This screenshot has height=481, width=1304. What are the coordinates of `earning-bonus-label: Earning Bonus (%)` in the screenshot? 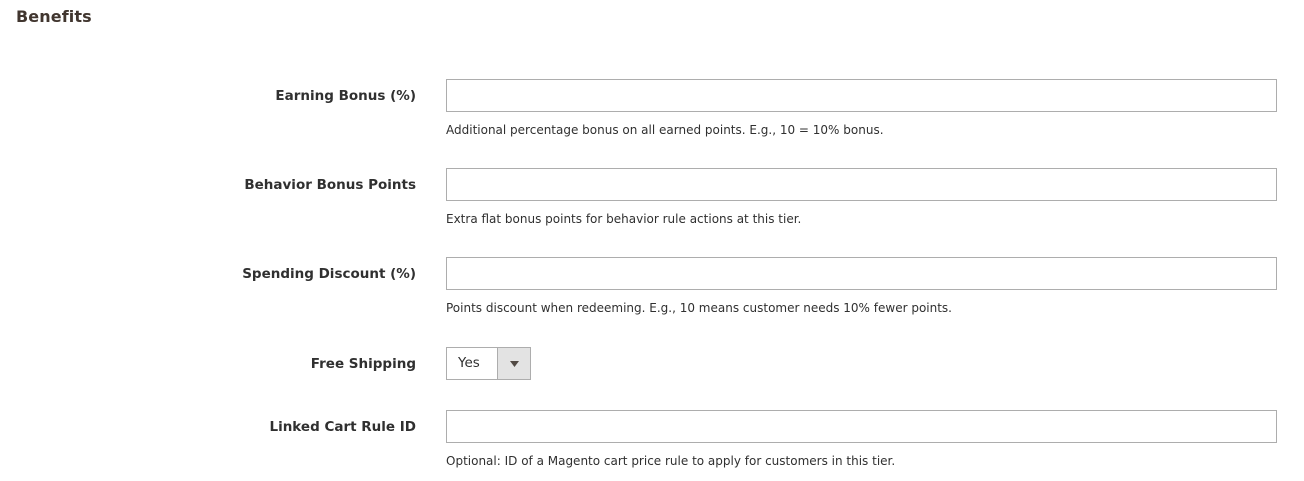 It's located at (345, 96).